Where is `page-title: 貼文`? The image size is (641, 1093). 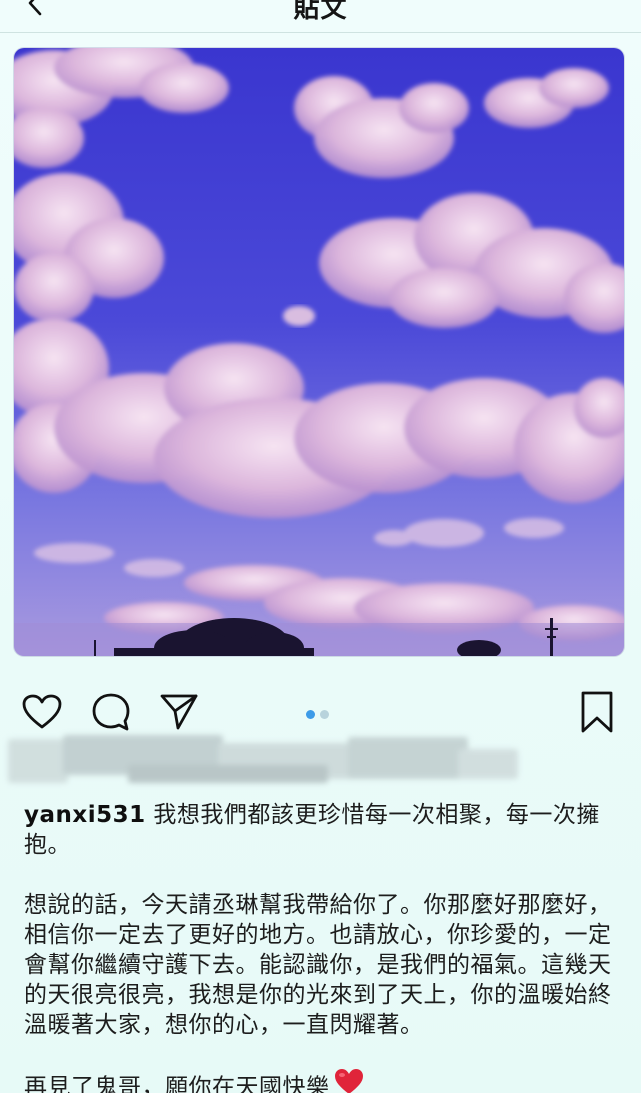 page-title: 貼文 is located at coordinates (320, 12).